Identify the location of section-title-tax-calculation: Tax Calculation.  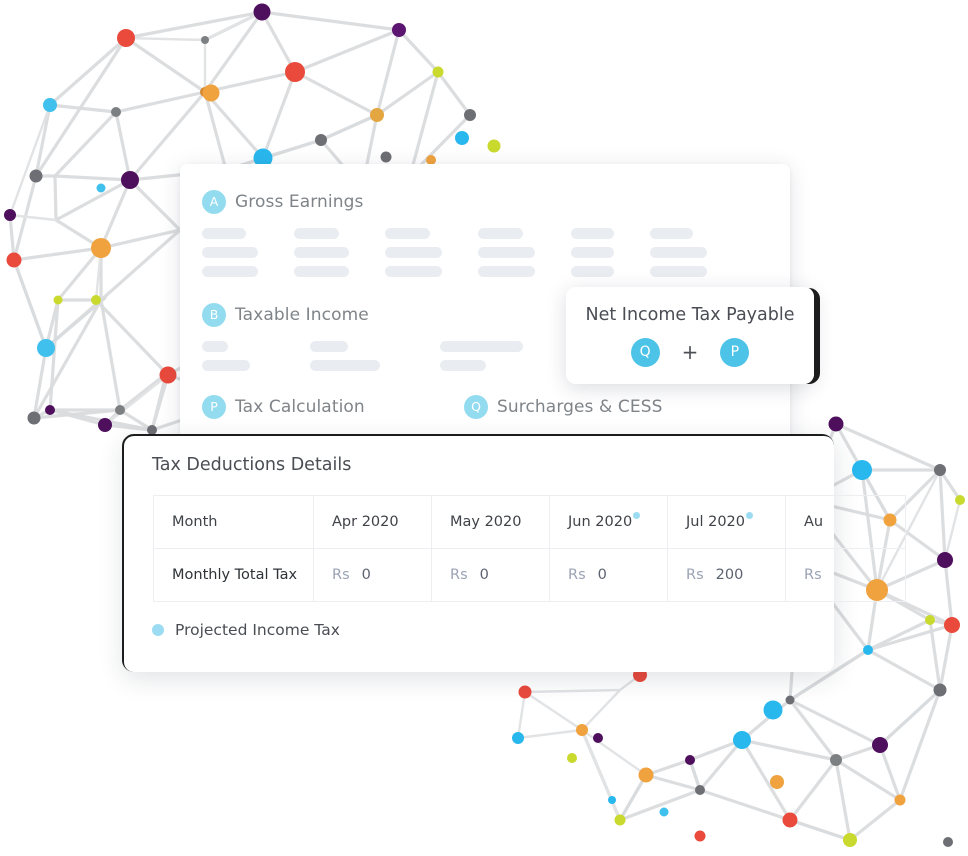
(300, 407).